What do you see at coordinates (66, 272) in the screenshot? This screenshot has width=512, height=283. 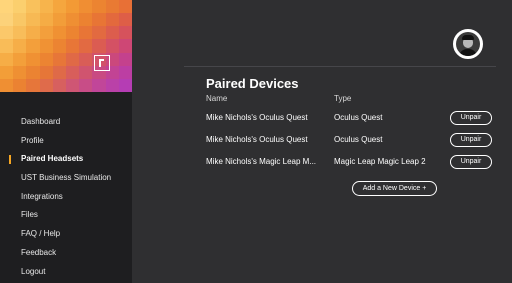 I see `sidebar-item-logout: Logout` at bounding box center [66, 272].